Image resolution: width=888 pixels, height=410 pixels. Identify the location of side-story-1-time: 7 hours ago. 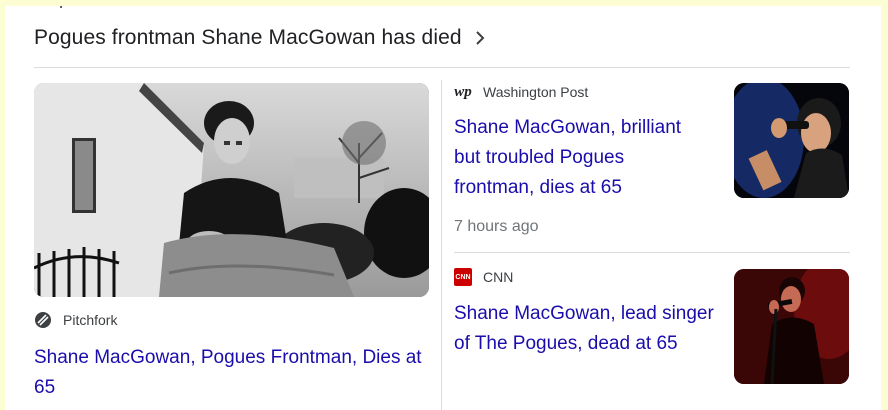
(496, 226).